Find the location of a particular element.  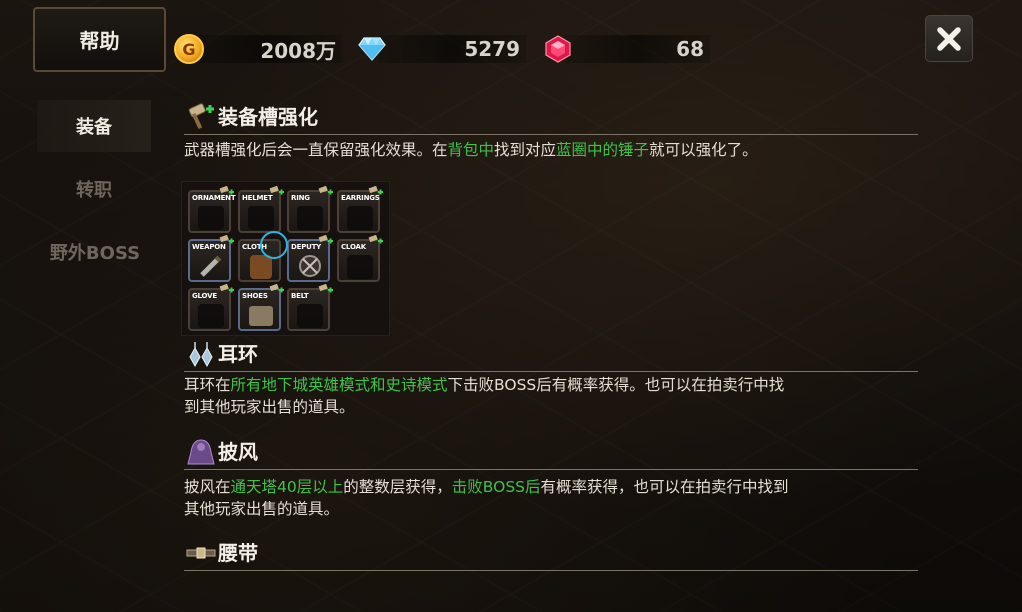

section-title: 耳环 is located at coordinates (238, 354).